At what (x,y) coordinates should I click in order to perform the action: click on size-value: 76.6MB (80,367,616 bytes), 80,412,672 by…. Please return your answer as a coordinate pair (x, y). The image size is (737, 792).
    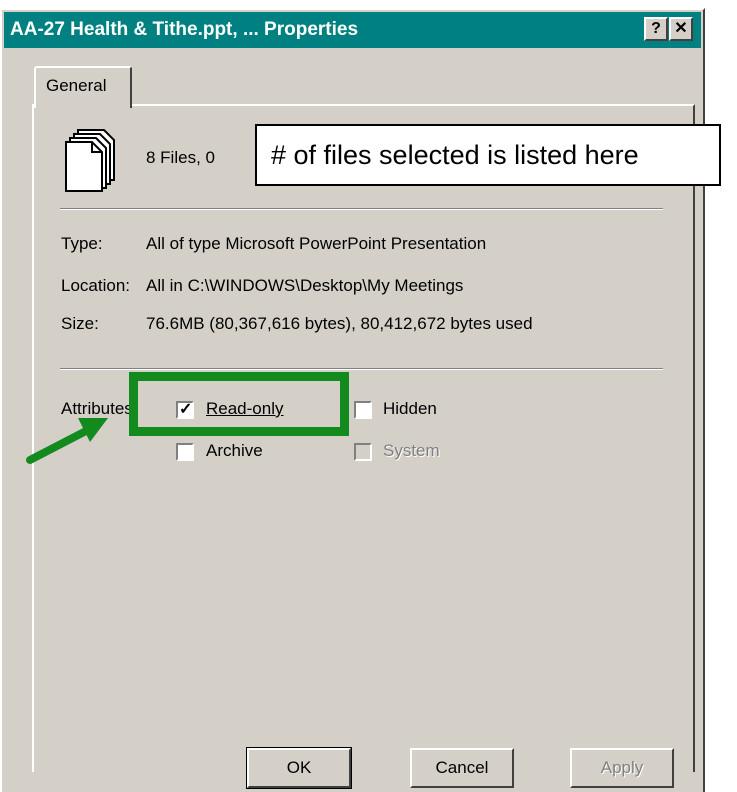
    Looking at the image, I should click on (339, 323).